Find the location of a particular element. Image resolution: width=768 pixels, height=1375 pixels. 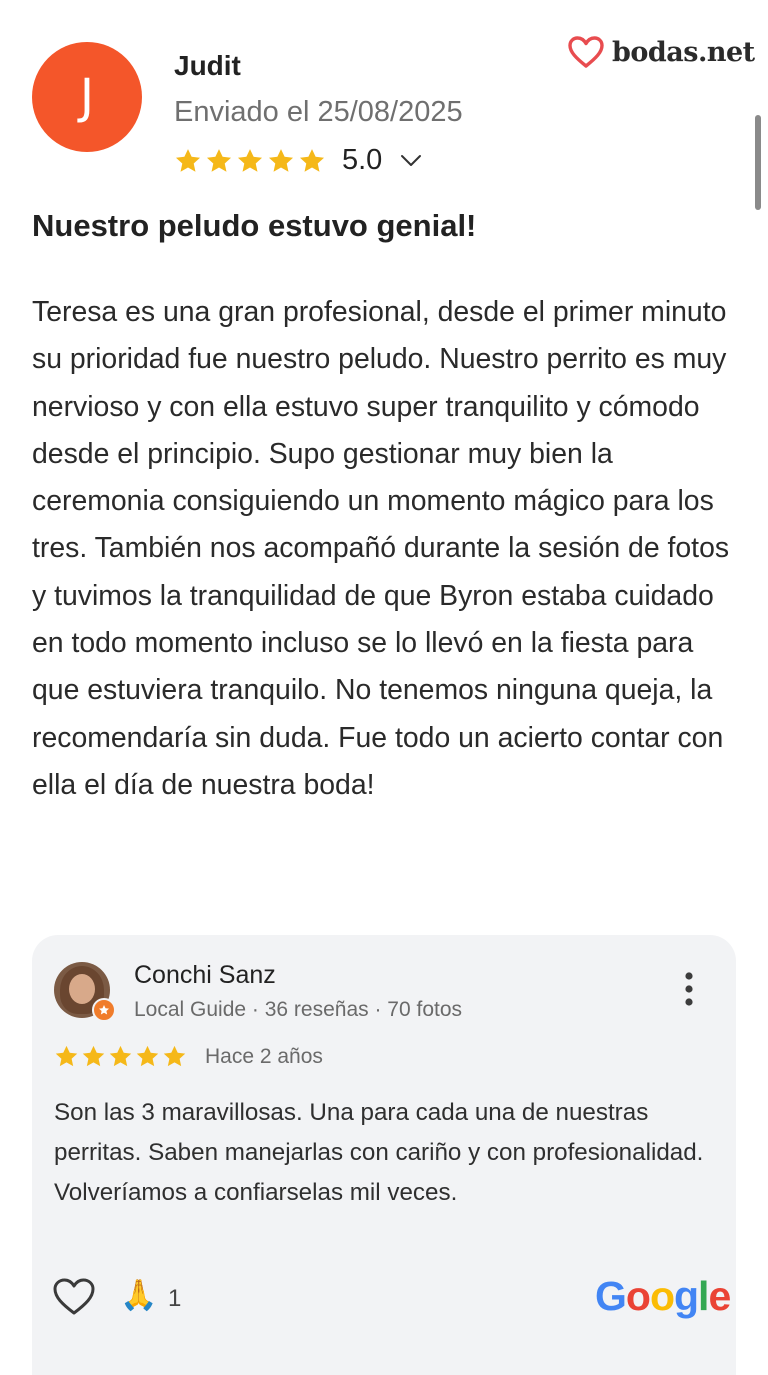

more-options-icon is located at coordinates (689, 989).